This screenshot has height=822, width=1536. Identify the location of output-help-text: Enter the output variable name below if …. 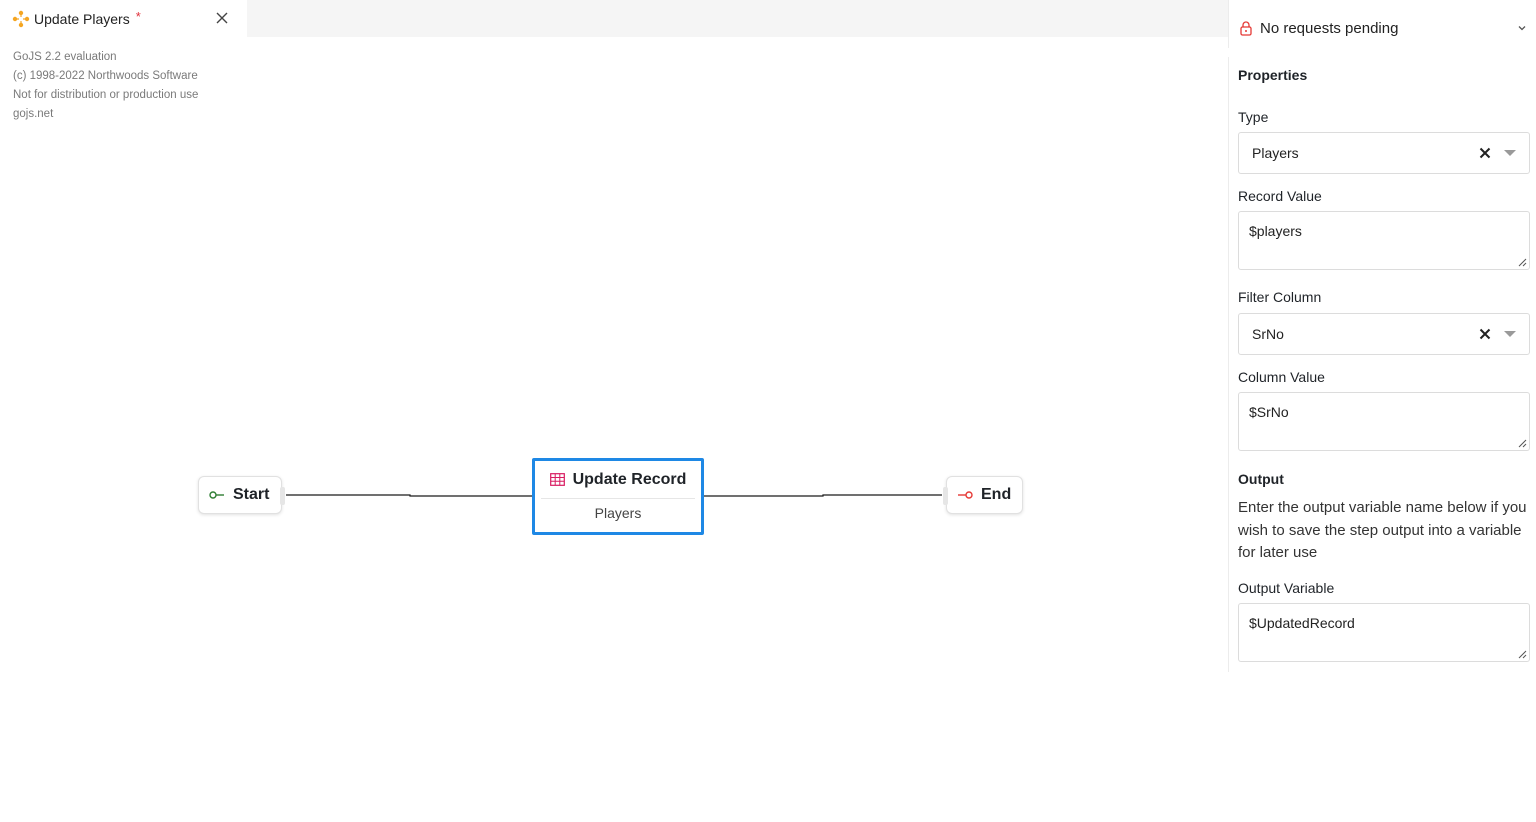
(1382, 530).